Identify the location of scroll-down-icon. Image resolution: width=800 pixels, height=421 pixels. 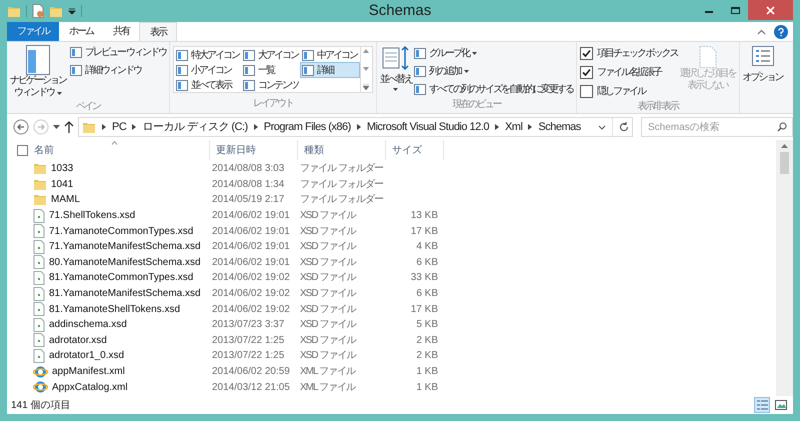
(366, 68).